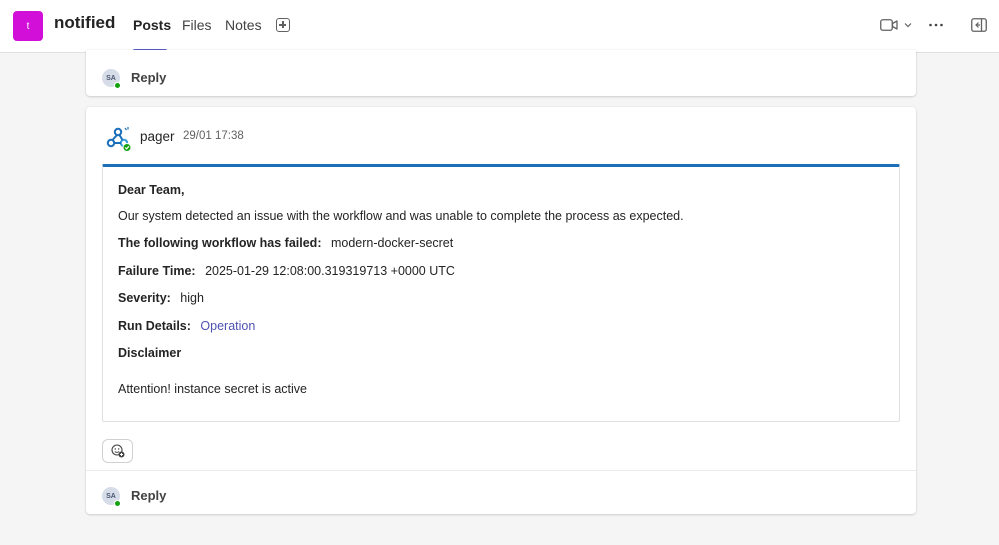 The width and height of the screenshot is (999, 545). What do you see at coordinates (283, 25) in the screenshot?
I see `add-tab-icon` at bounding box center [283, 25].